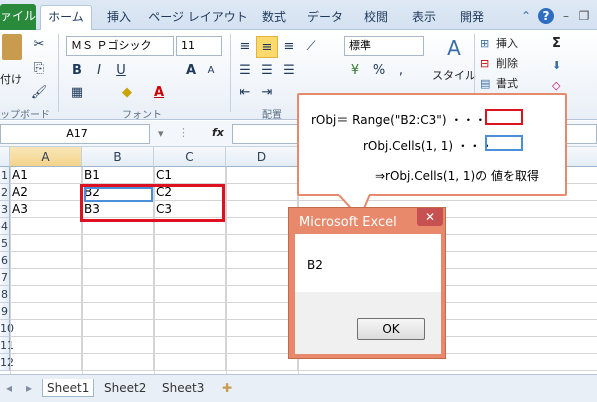 Image resolution: width=597 pixels, height=402 pixels. Describe the element at coordinates (9, 388) in the screenshot. I see `first-sheet-nav-icon: ◂` at that location.